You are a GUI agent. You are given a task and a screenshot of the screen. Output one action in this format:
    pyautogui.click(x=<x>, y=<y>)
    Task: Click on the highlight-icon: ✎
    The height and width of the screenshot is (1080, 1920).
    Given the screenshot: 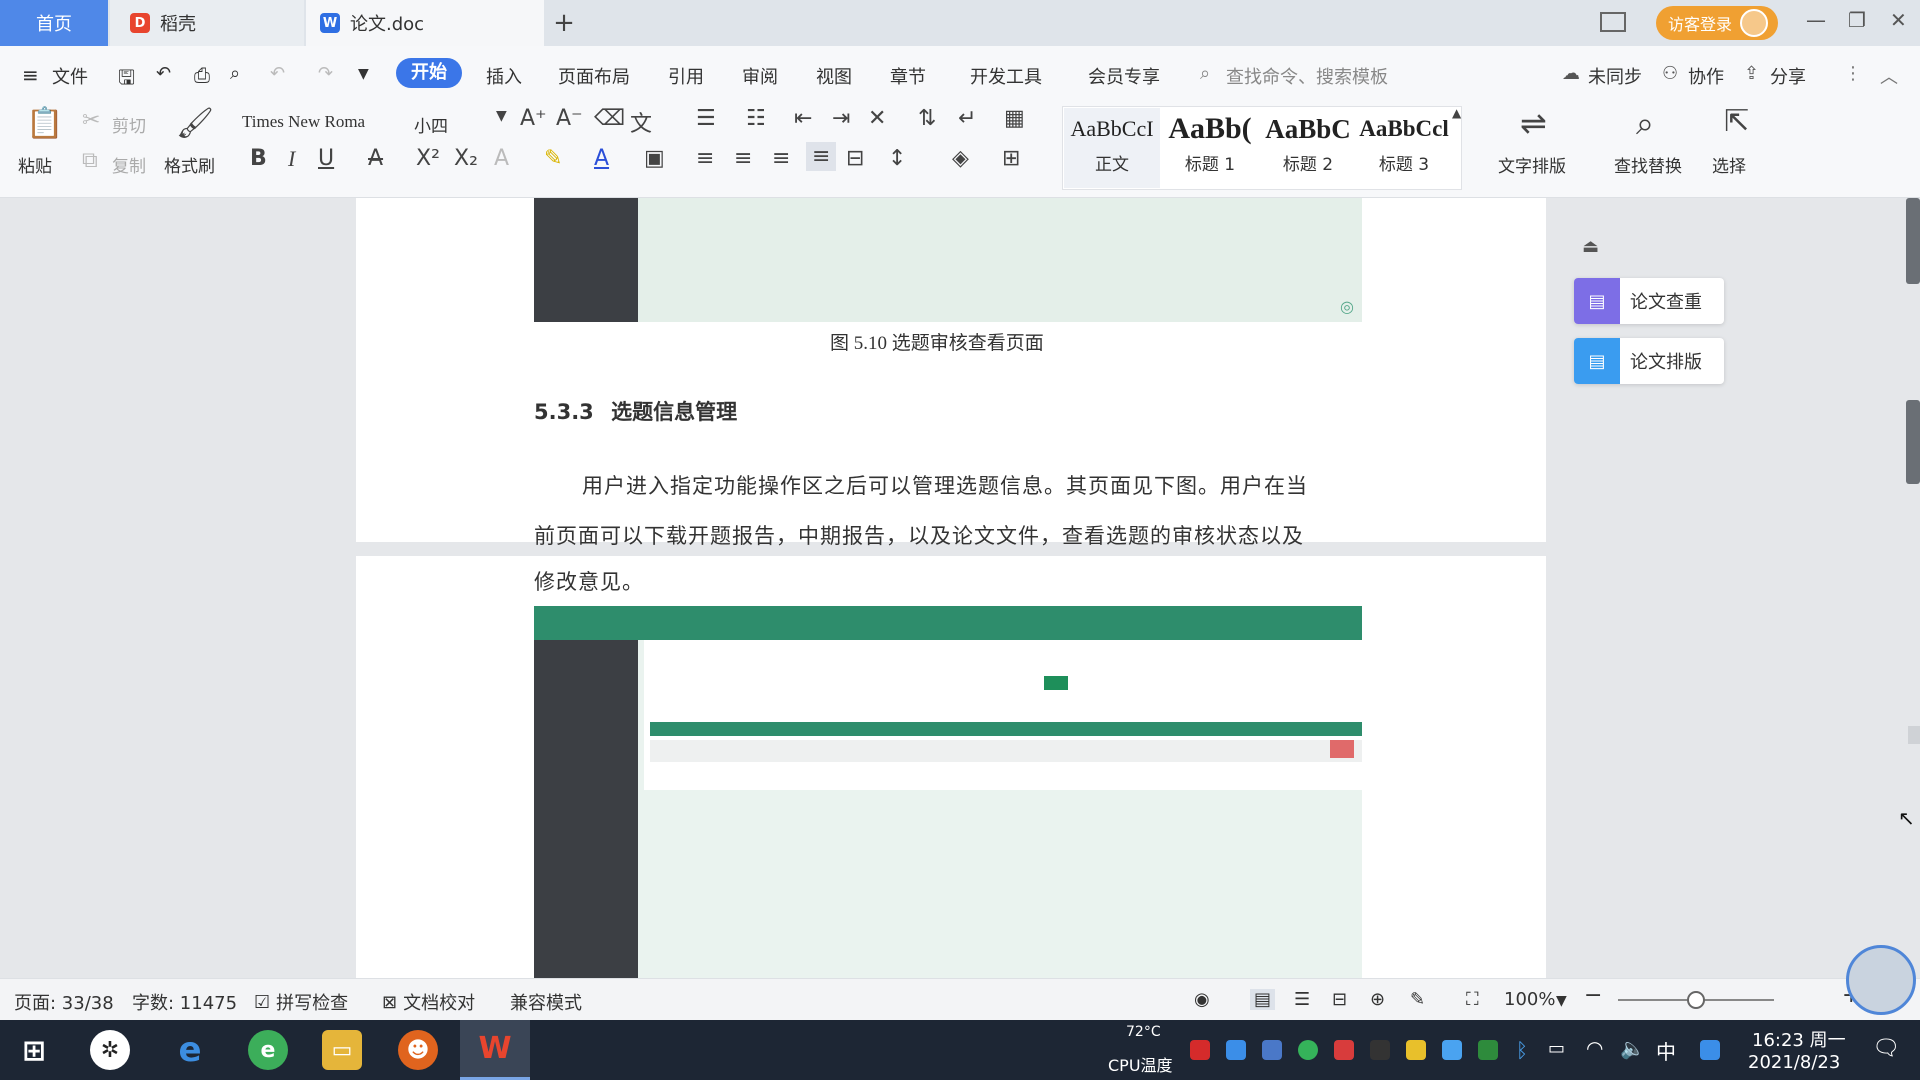 What is the action you would take?
    pyautogui.click(x=553, y=158)
    